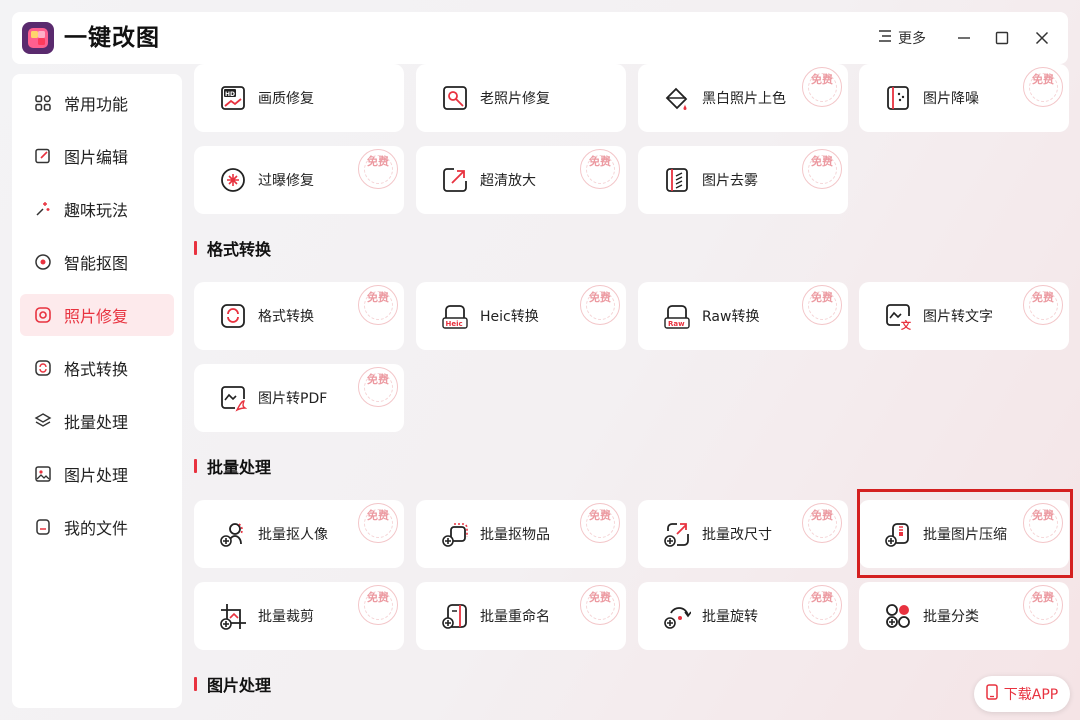  What do you see at coordinates (1002, 38) in the screenshot?
I see `maximize-button` at bounding box center [1002, 38].